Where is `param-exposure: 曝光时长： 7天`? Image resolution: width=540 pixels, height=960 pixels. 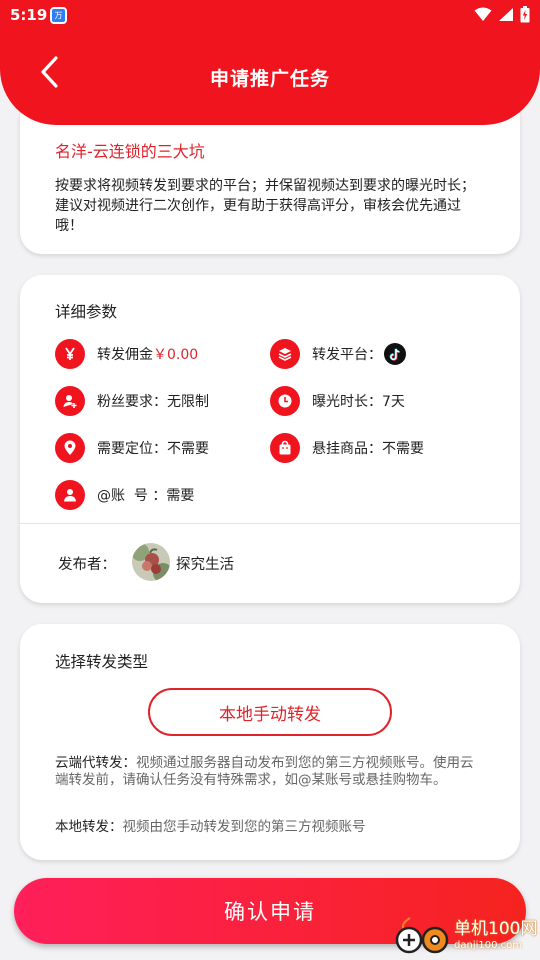 param-exposure: 曝光时长： 7天 is located at coordinates (337, 401).